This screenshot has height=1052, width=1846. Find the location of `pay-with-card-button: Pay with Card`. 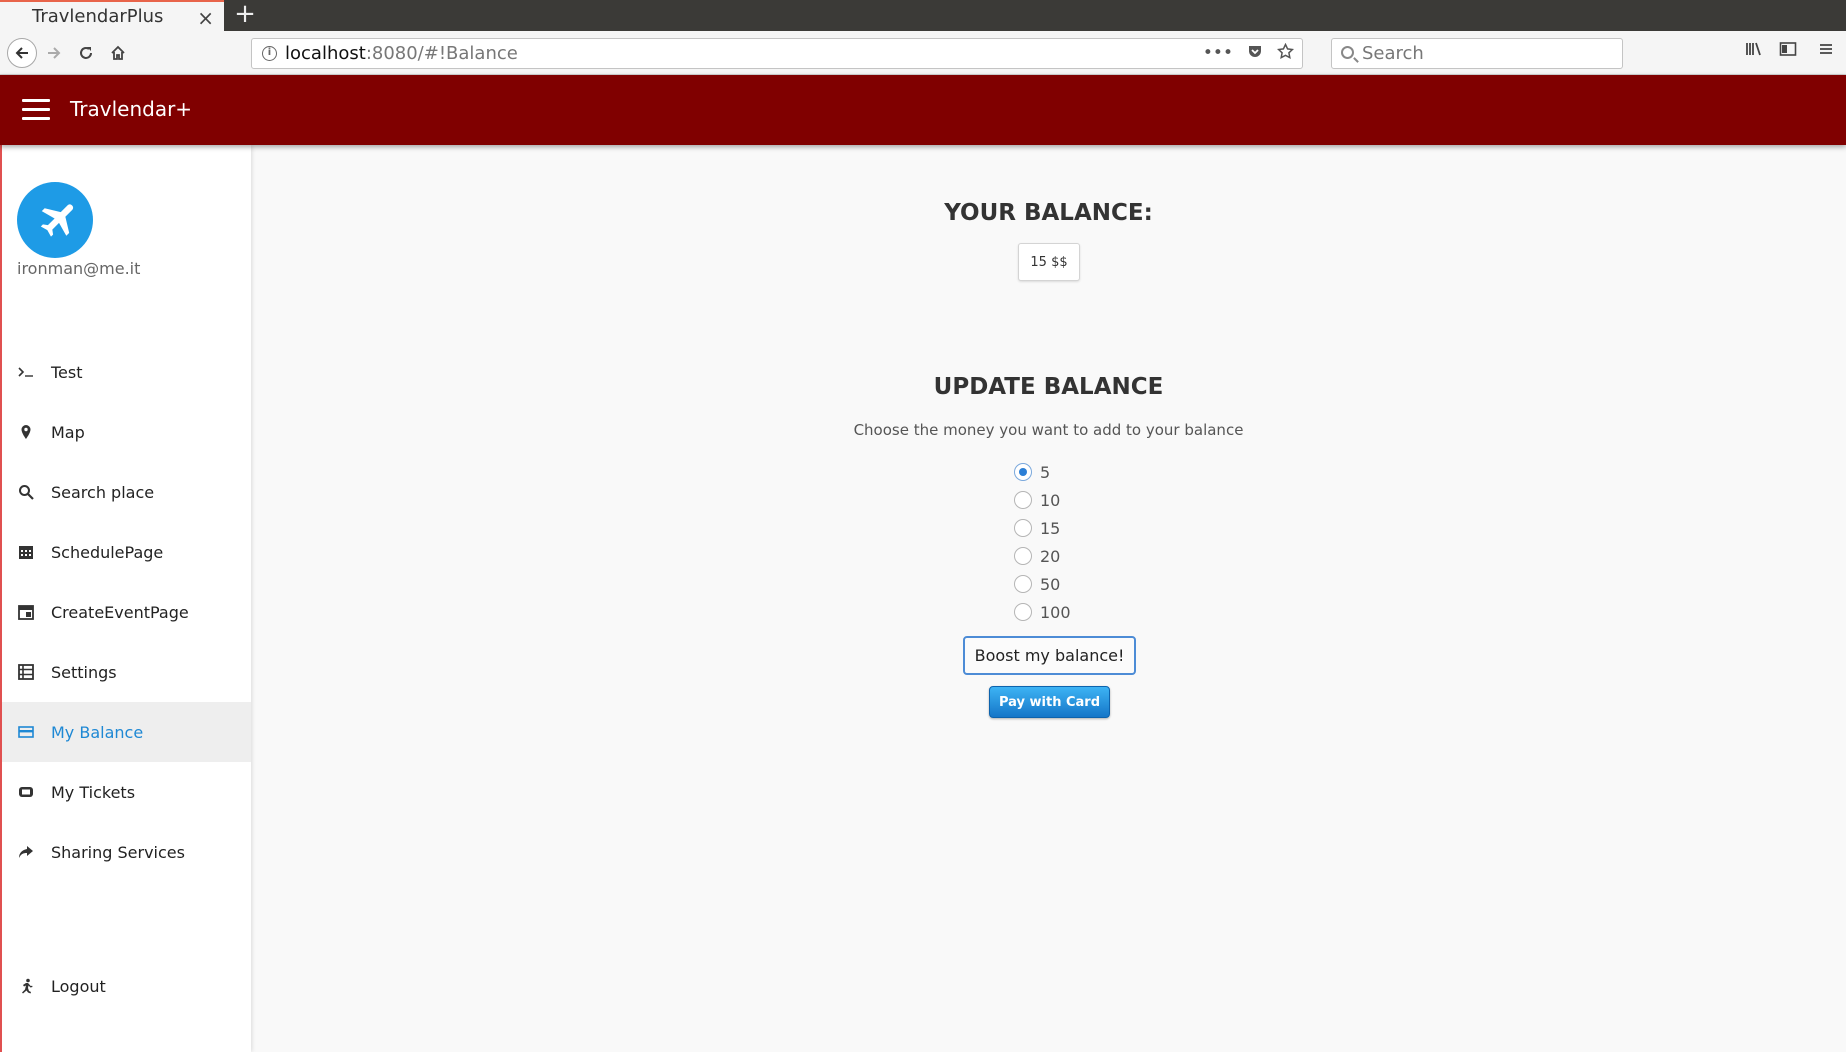

pay-with-card-button: Pay with Card is located at coordinates (1049, 702).